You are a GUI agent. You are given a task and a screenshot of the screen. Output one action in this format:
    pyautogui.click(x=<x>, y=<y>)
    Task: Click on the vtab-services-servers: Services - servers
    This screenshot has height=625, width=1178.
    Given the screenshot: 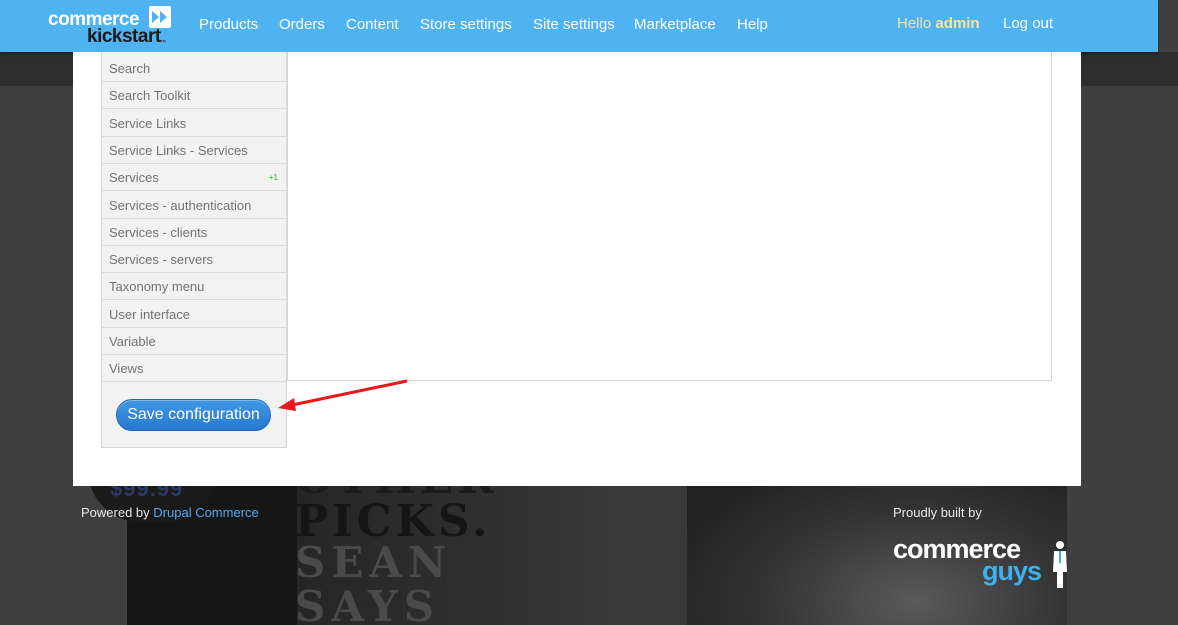 What is the action you would take?
    pyautogui.click(x=194, y=259)
    